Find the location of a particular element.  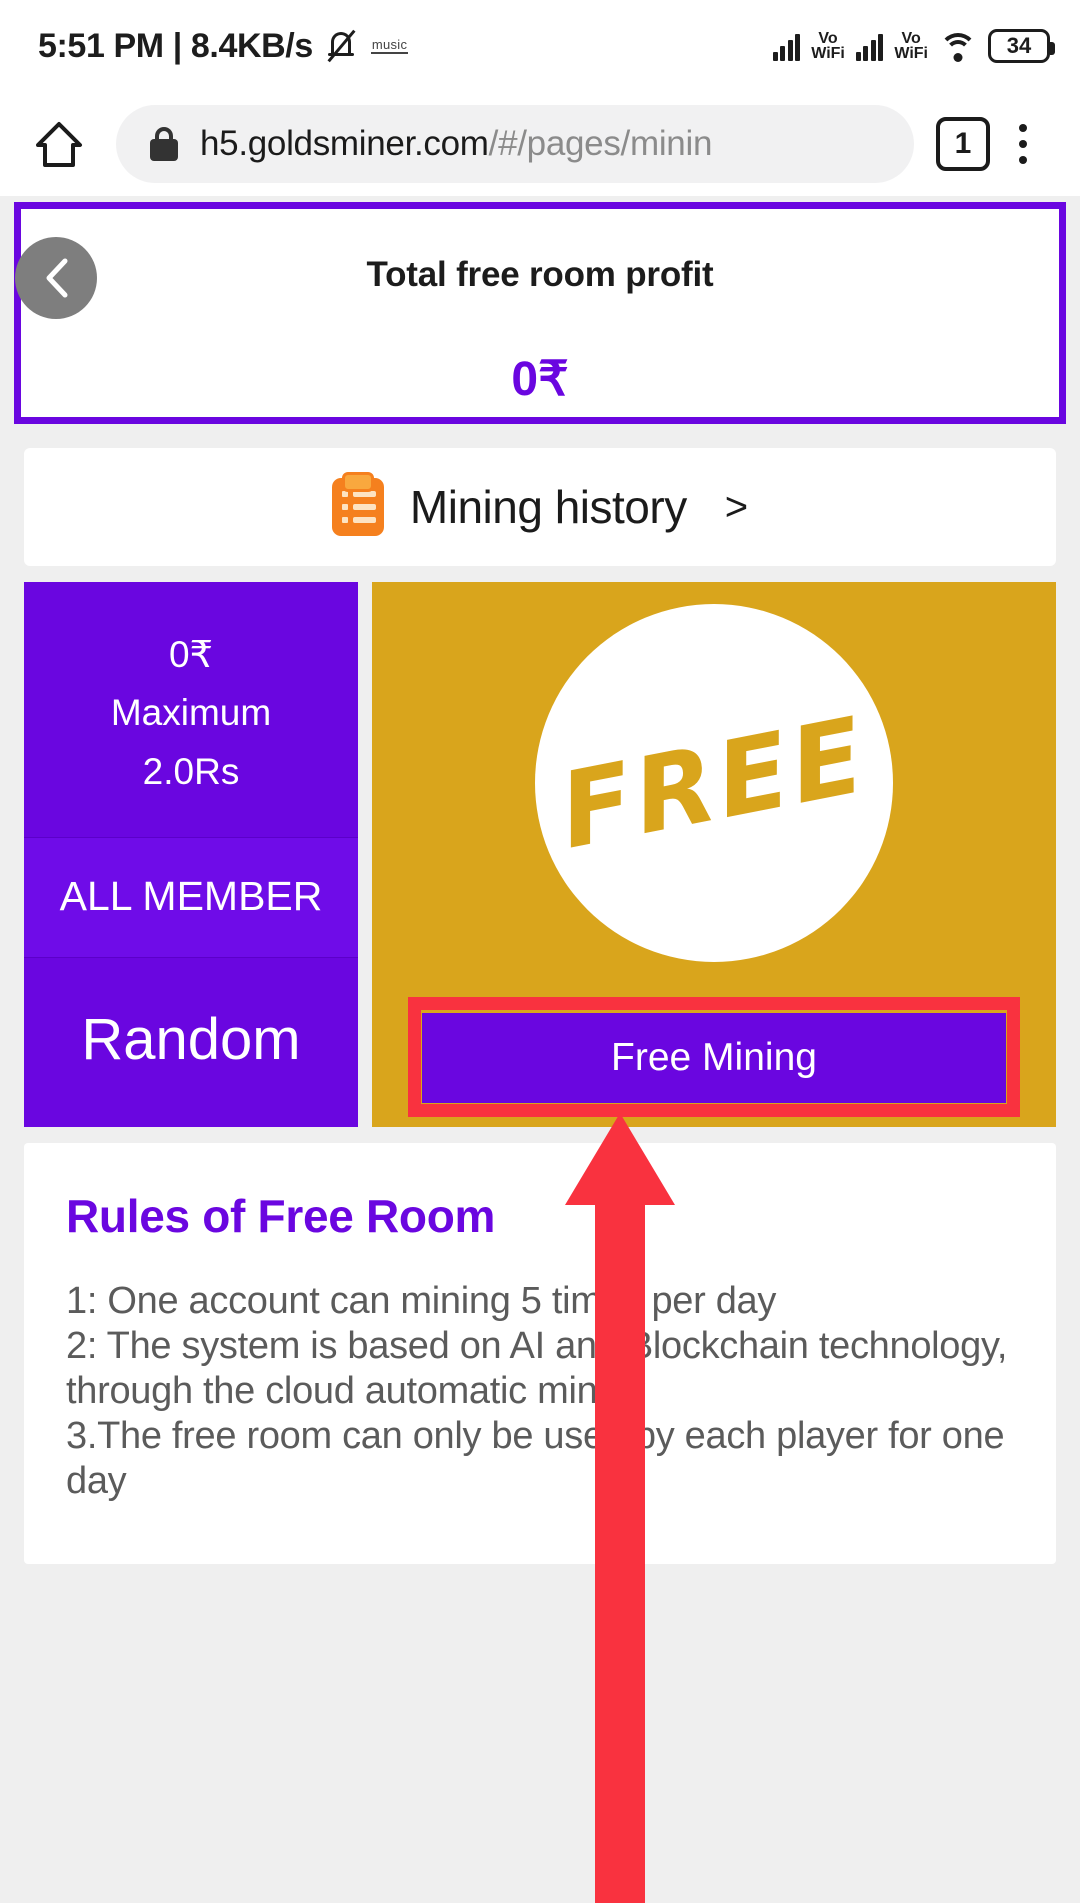

url-bar: h5.goldsminer.com/#/pages/minin is located at coordinates (515, 144).